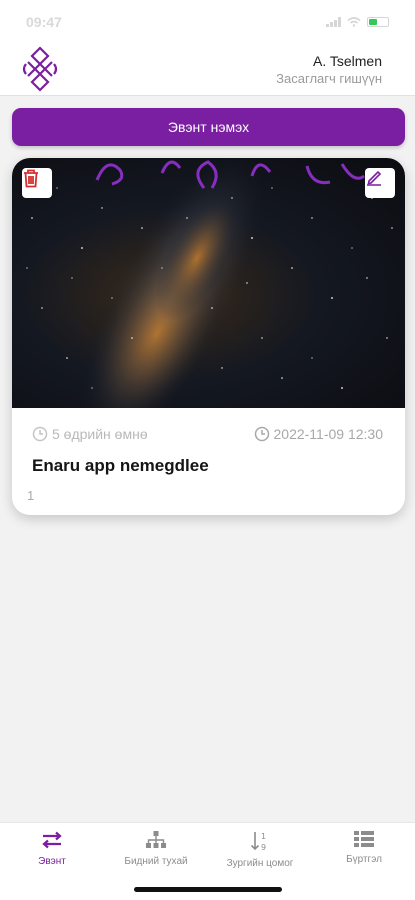  Describe the element at coordinates (156, 861) in the screenshot. I see `tab-about-label: Бидний тухай` at that location.